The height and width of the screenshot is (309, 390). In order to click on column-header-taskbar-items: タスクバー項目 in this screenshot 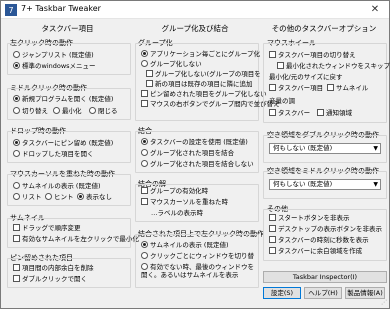, I will do `click(67, 28)`.